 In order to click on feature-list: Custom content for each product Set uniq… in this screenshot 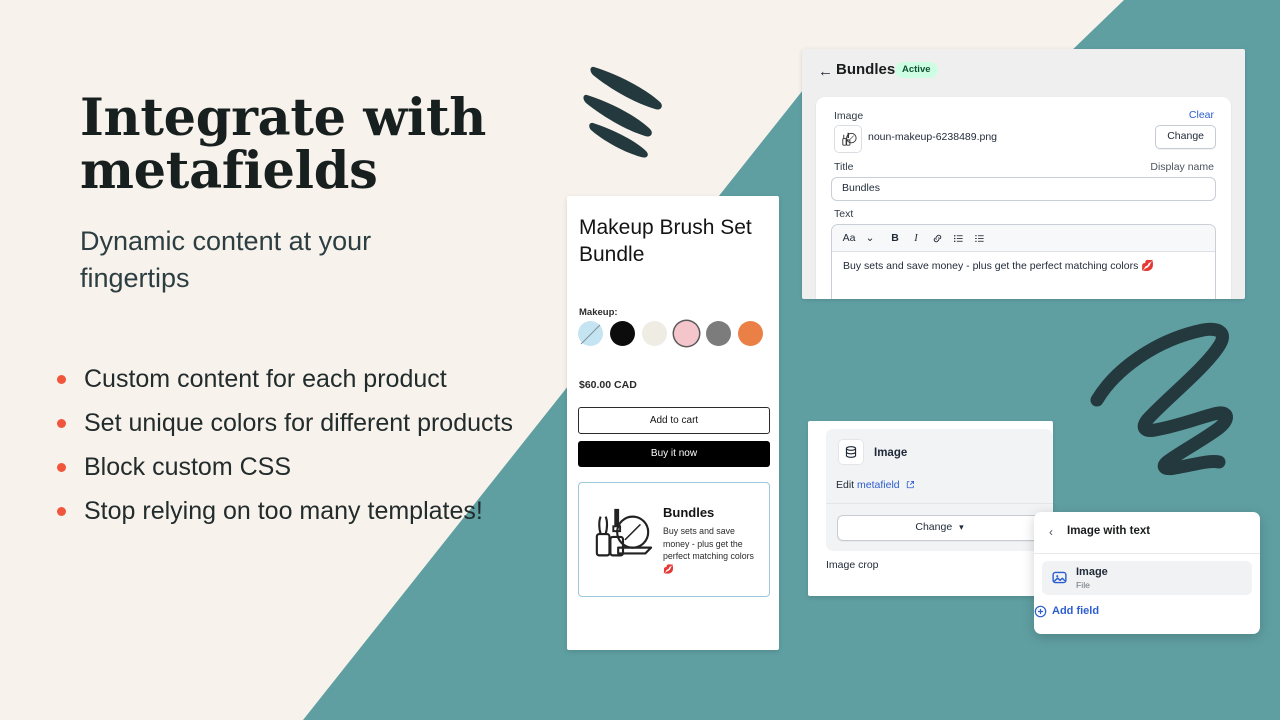, I will do `click(312, 445)`.